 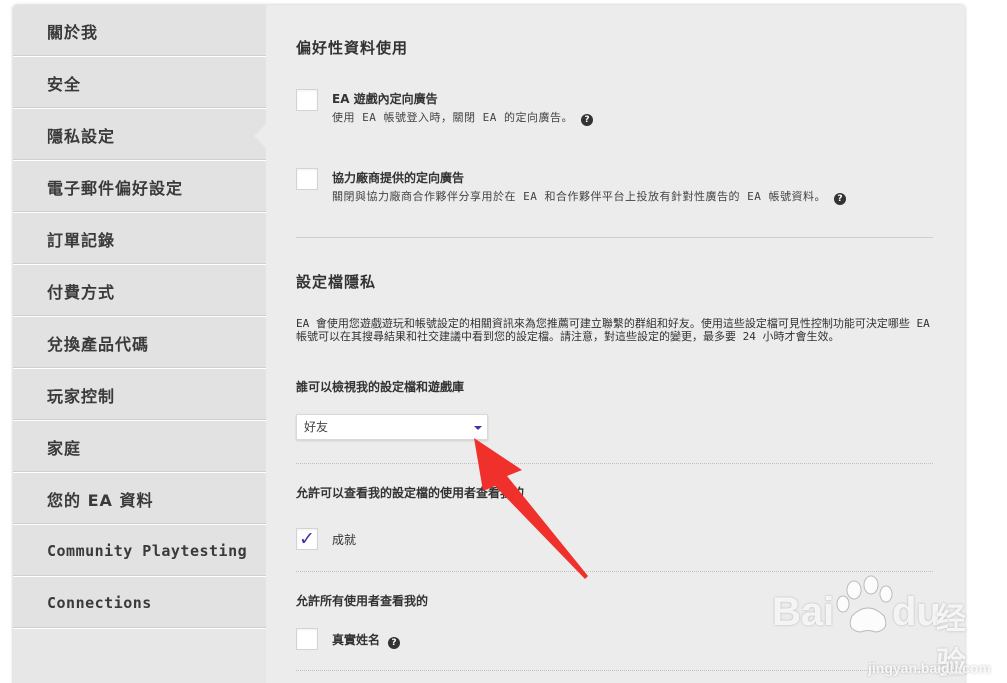 I want to click on sidebar-item-security: 安全, so click(x=139, y=83).